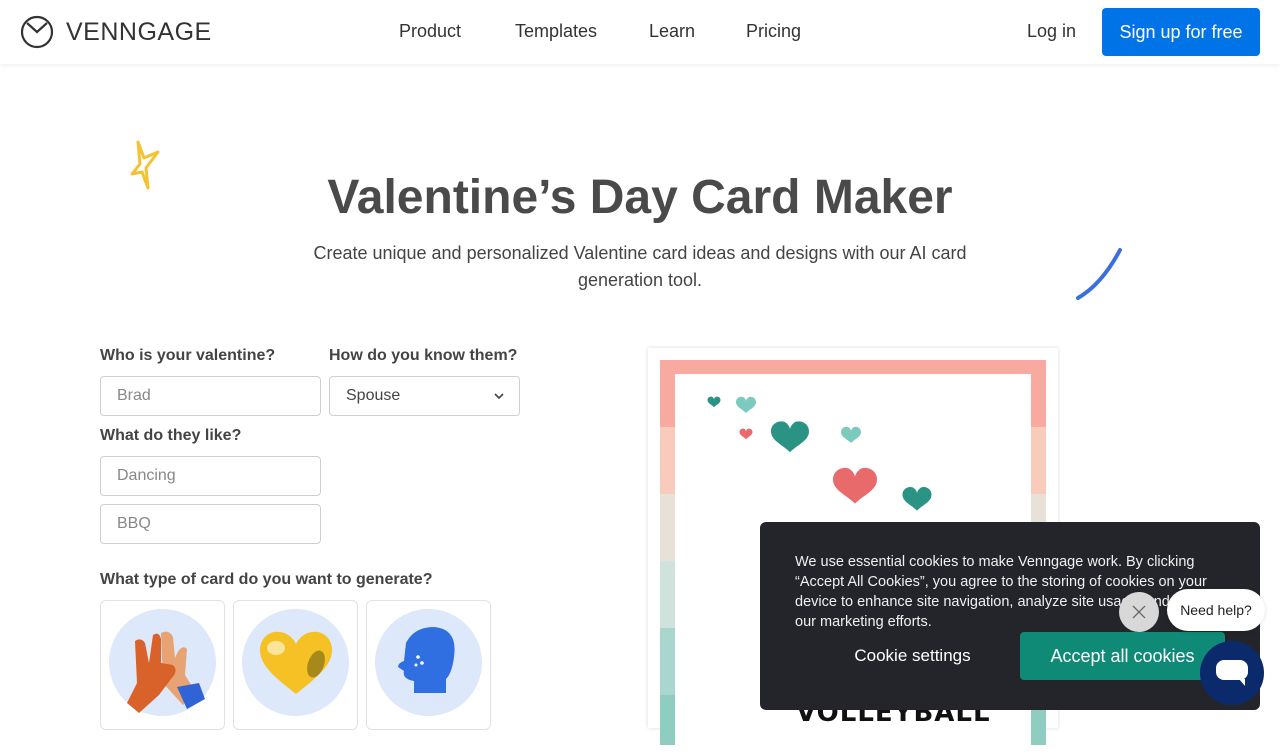 The image size is (1280, 754). Describe the element at coordinates (423, 355) in the screenshot. I see `relation-label: How do you know them?` at that location.